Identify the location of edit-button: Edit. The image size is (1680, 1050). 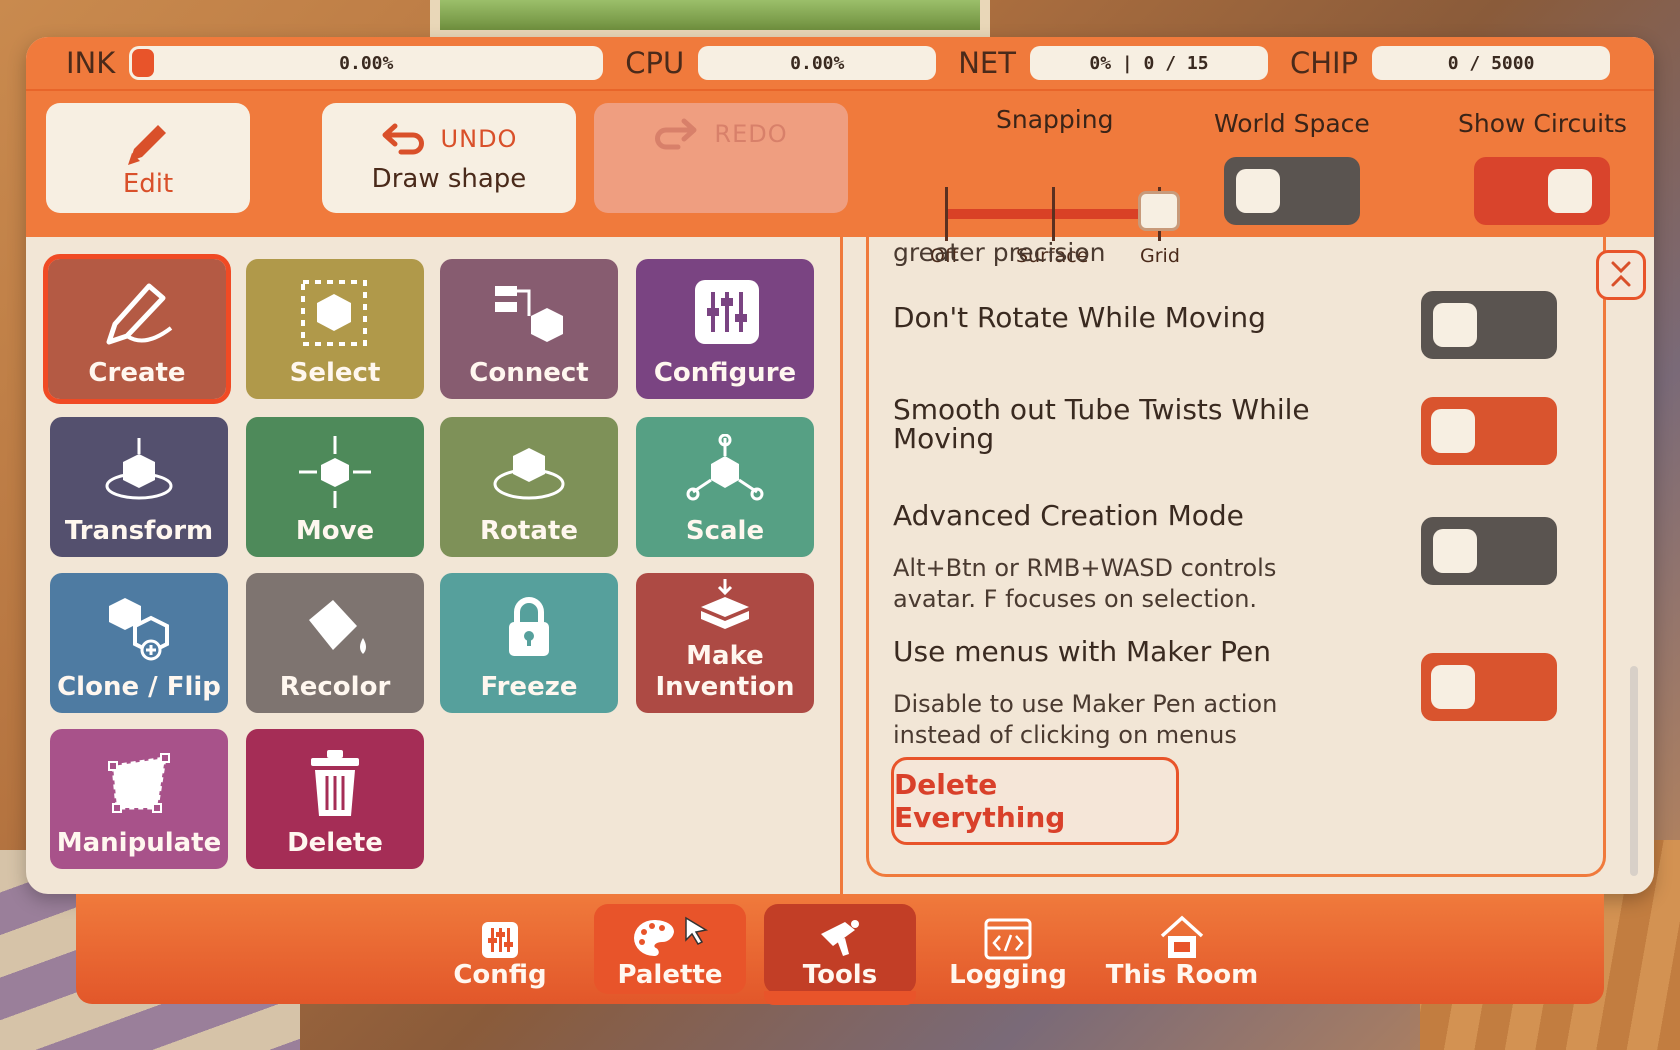
(148, 158).